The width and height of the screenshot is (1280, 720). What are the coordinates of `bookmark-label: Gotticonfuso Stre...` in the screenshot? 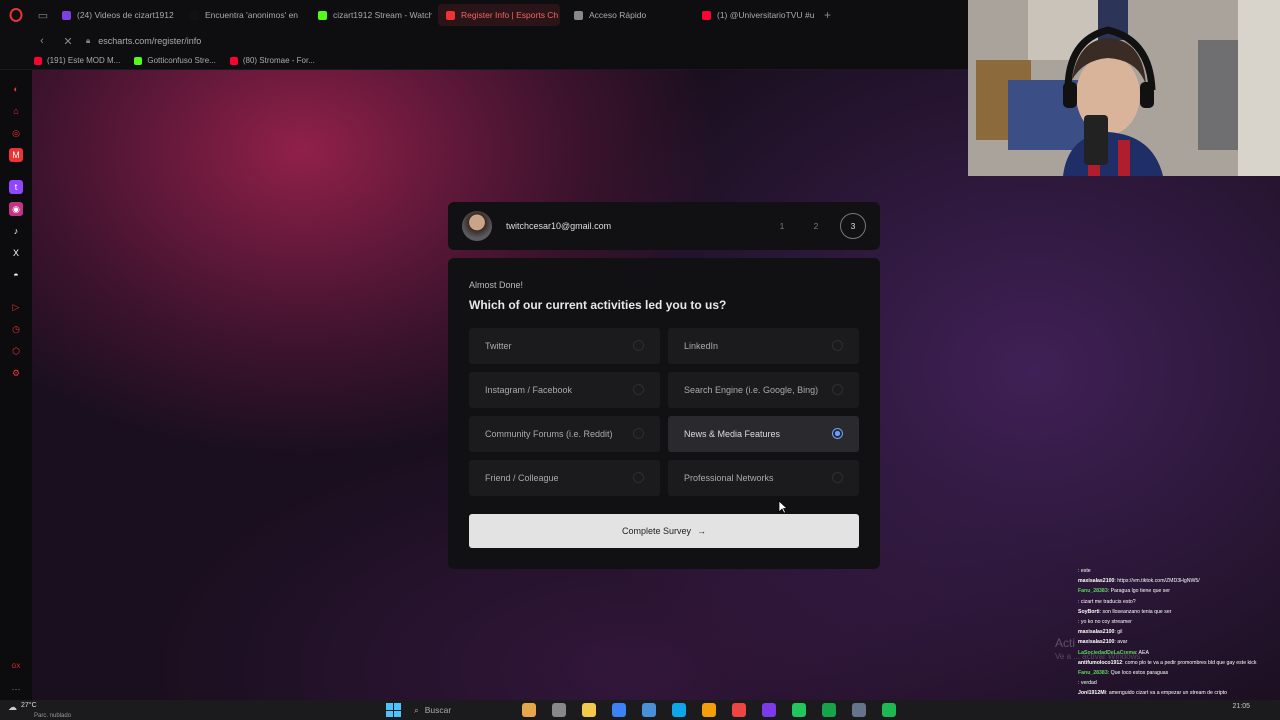 It's located at (181, 60).